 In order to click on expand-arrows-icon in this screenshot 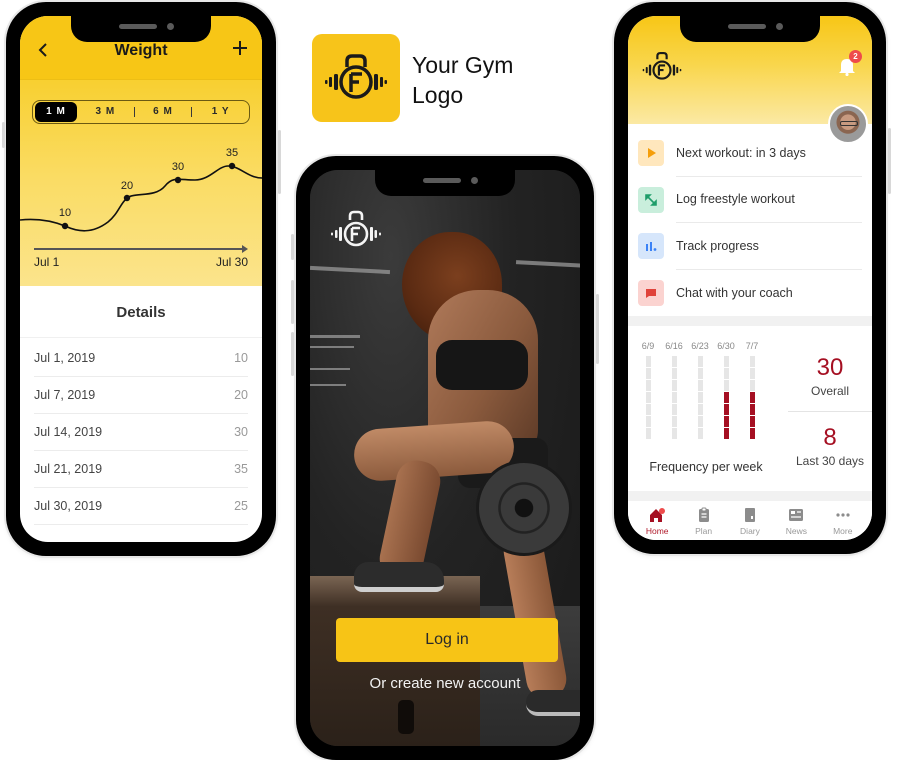, I will do `click(651, 199)`.